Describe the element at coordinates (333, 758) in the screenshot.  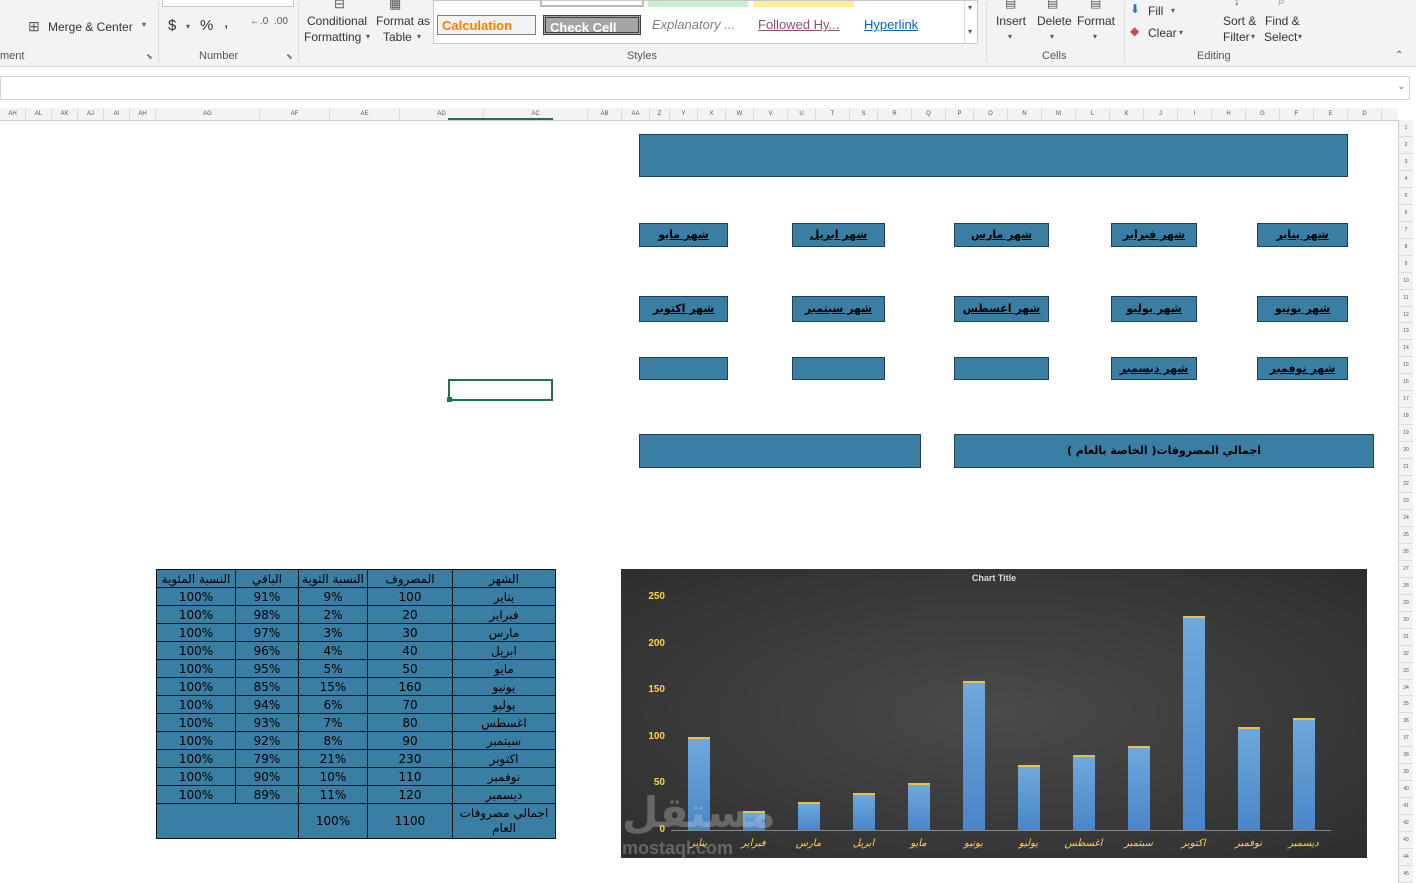
I see `table-cell: 21%` at that location.